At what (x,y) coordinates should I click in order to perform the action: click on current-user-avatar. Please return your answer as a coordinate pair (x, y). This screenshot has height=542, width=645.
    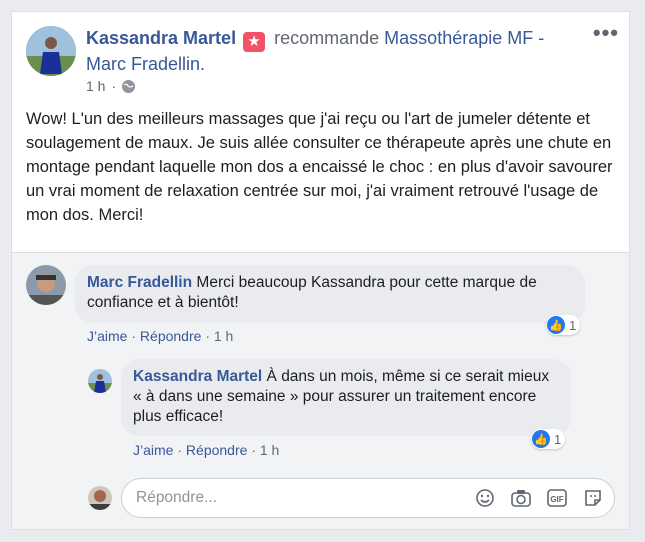
    Looking at the image, I should click on (100, 498).